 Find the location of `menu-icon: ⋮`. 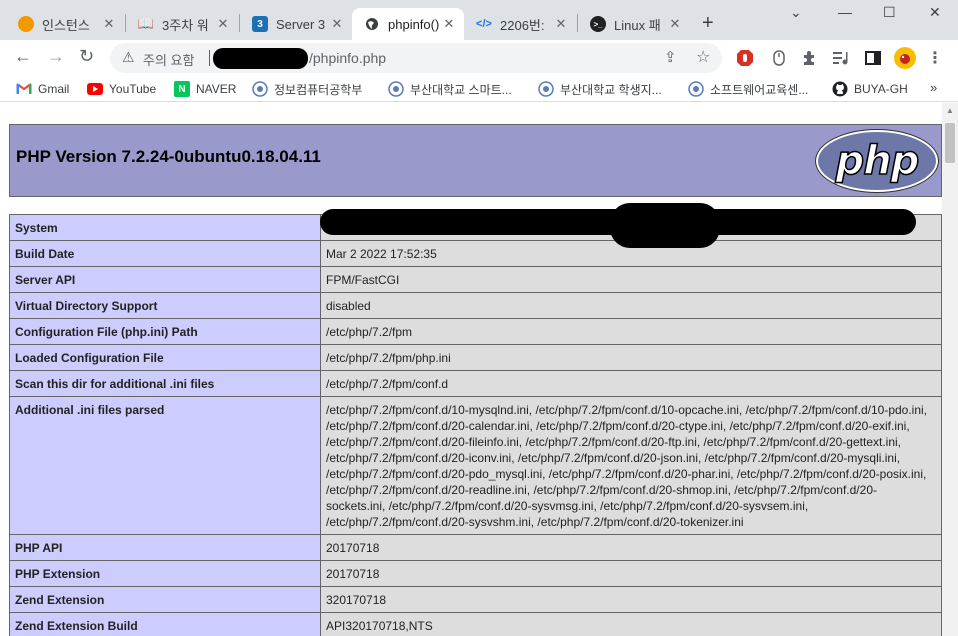

menu-icon: ⋮ is located at coordinates (935, 58).